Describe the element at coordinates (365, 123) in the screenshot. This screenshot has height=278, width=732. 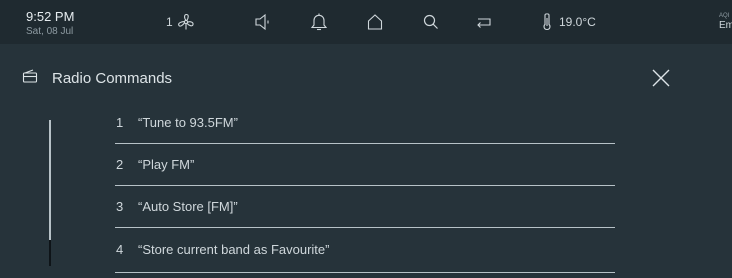
I see `list-item: 1 “Tune to 93.5FM”` at that location.